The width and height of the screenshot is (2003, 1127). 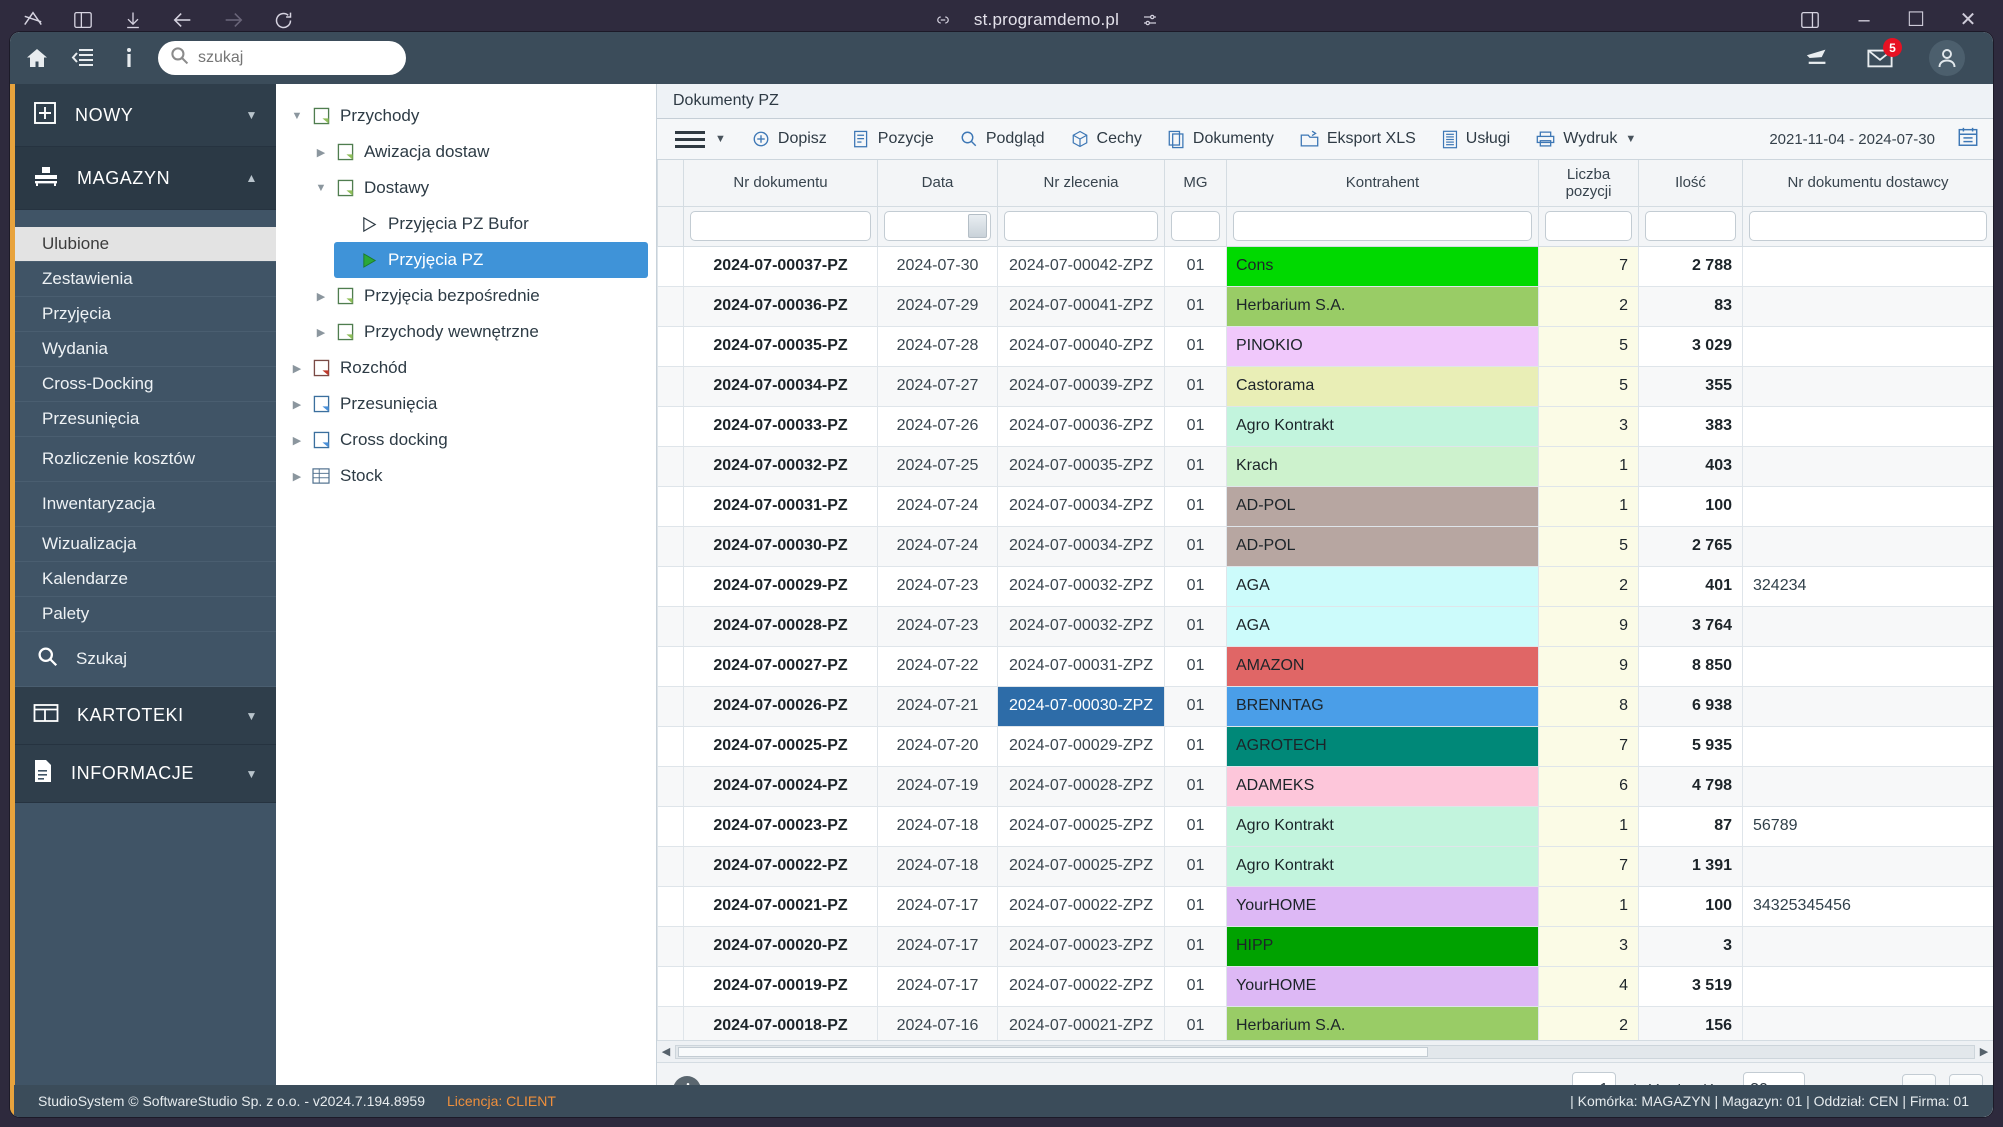 What do you see at coordinates (1690, 866) in the screenshot?
I see `cell-ilosc: 1 391` at bounding box center [1690, 866].